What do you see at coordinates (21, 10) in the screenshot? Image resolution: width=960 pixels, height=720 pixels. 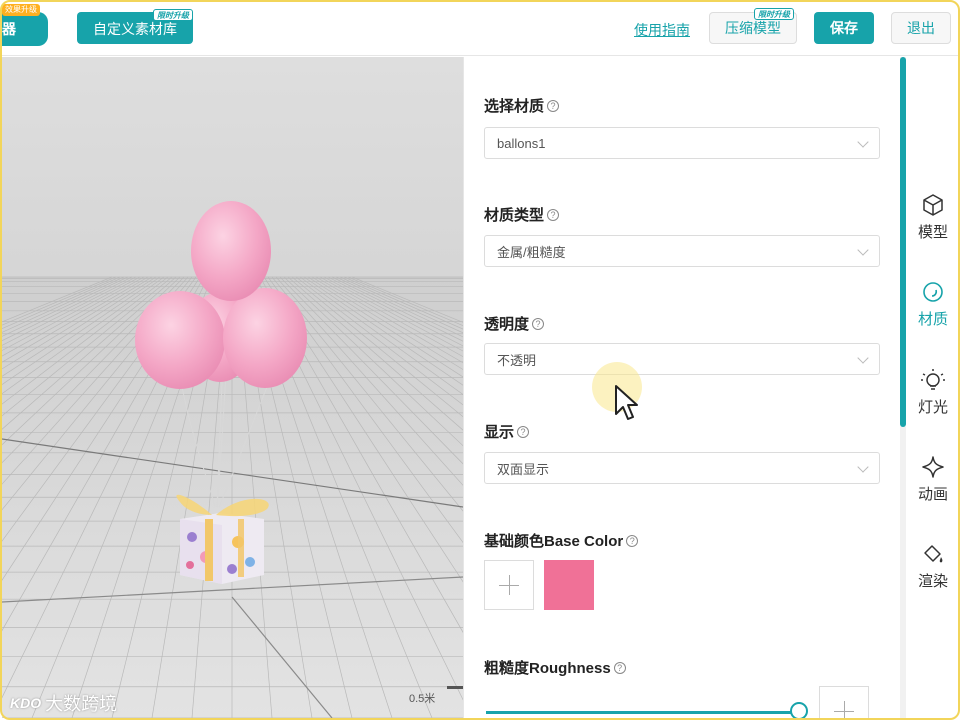 I see `upgrade-badge: 效果升级` at bounding box center [21, 10].